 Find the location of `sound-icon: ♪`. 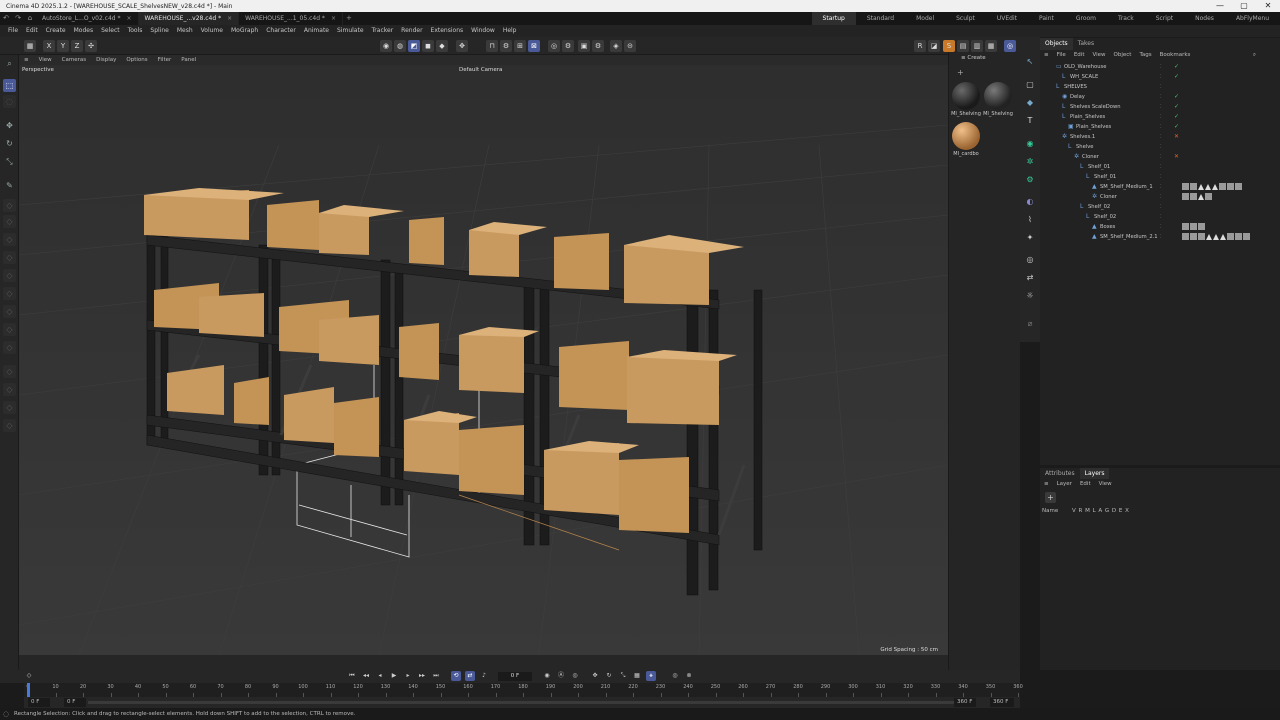

sound-icon: ♪ is located at coordinates (484, 676).